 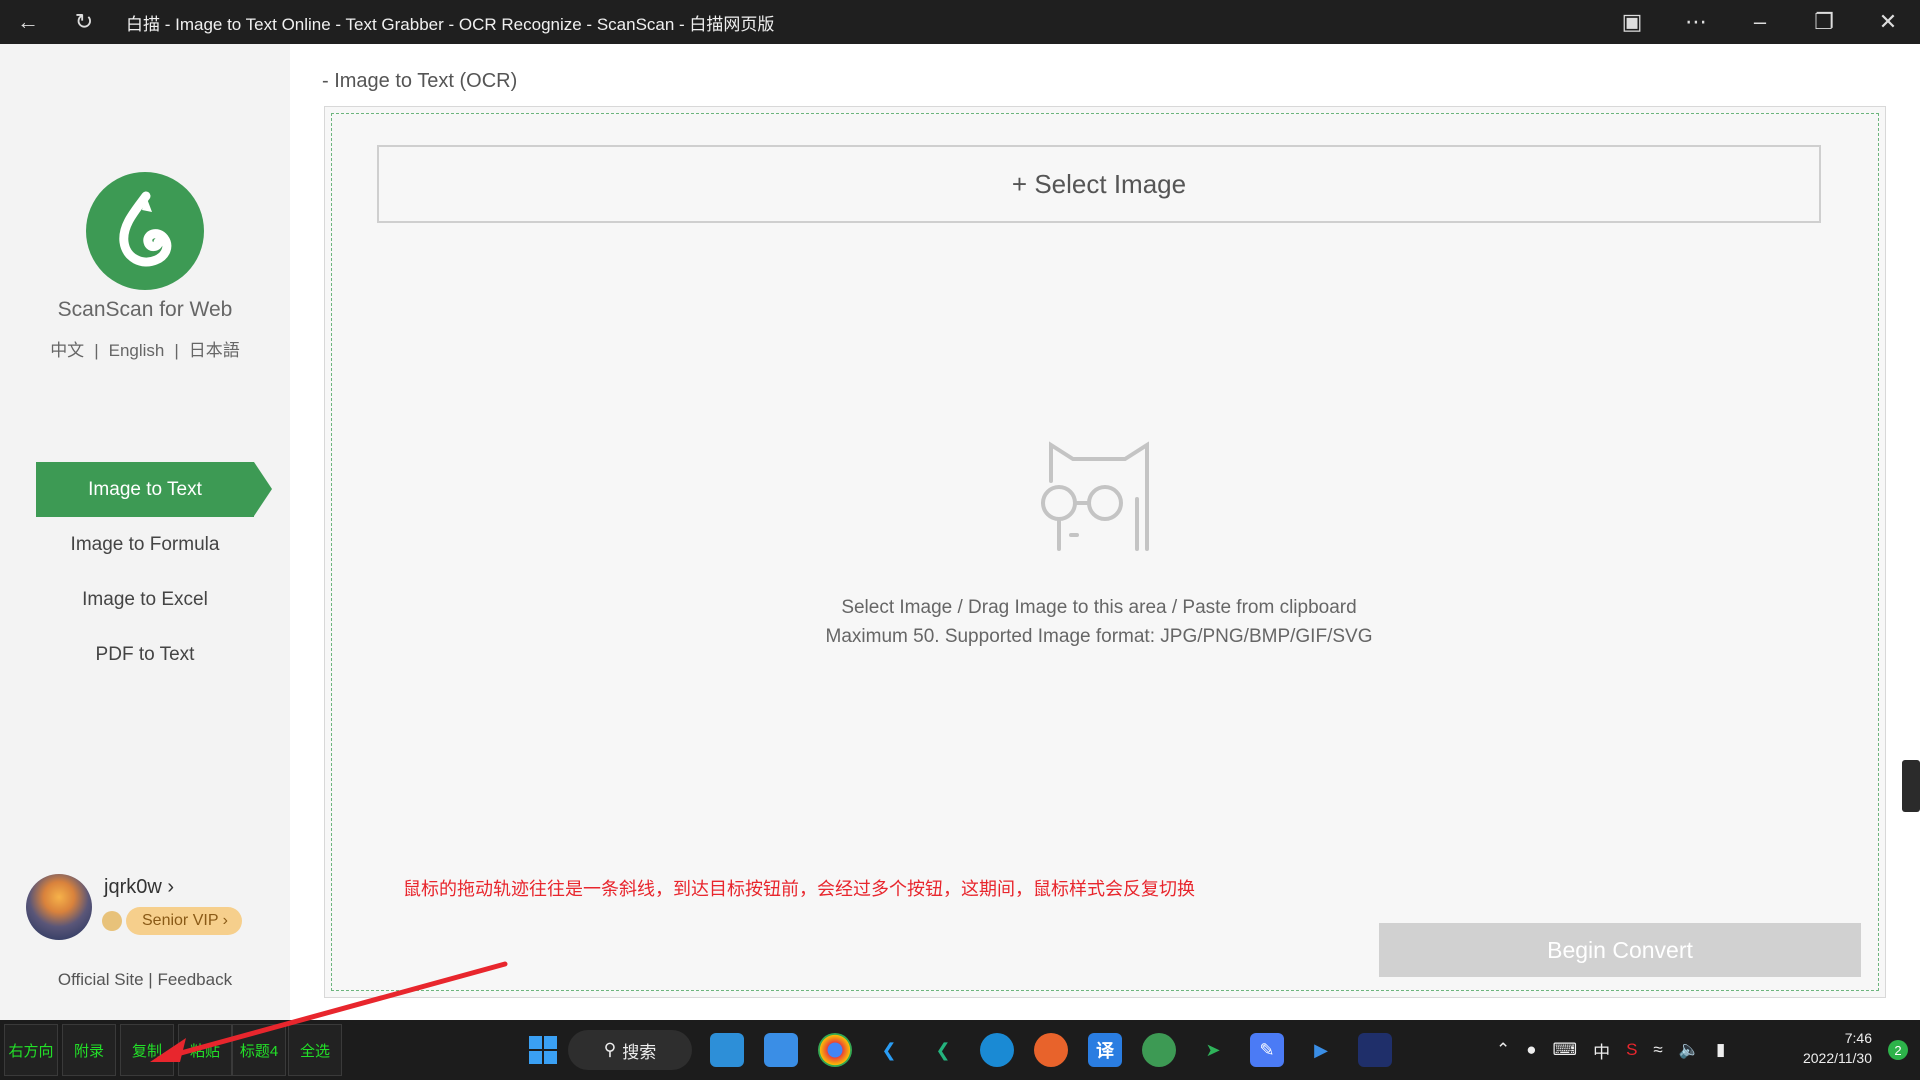 What do you see at coordinates (145, 231) in the screenshot?
I see `scanscan-logo-icon` at bounding box center [145, 231].